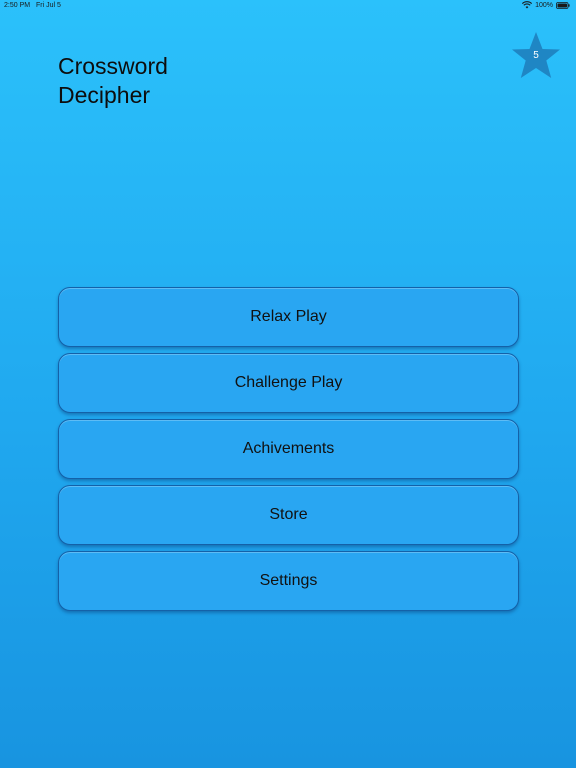 The image size is (576, 768). I want to click on settings-button: Settings, so click(288, 581).